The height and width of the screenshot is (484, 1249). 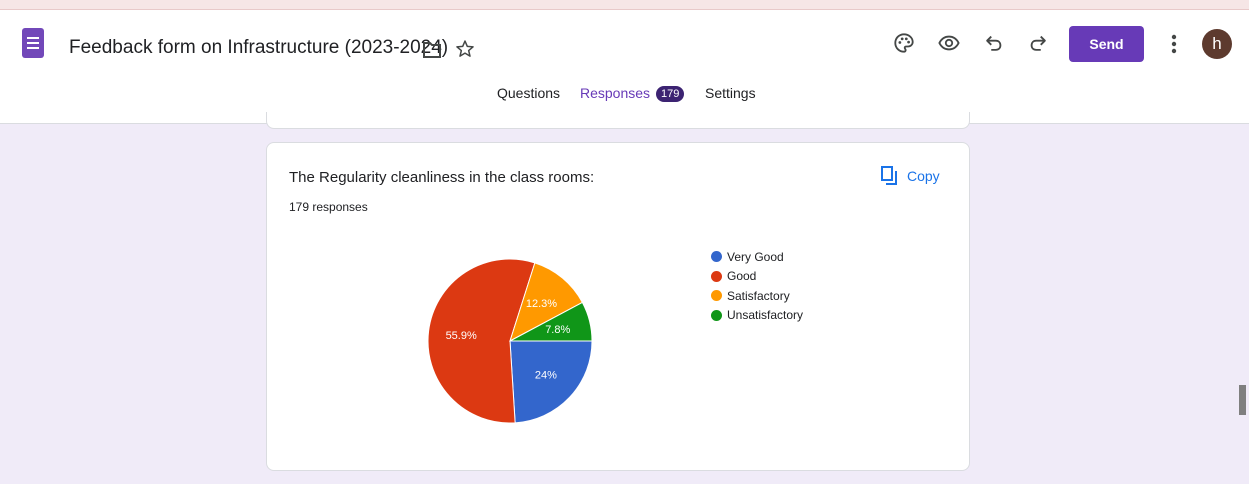 I want to click on legend-item-unsatisfactory: Unsatisfactory, so click(x=757, y=316).